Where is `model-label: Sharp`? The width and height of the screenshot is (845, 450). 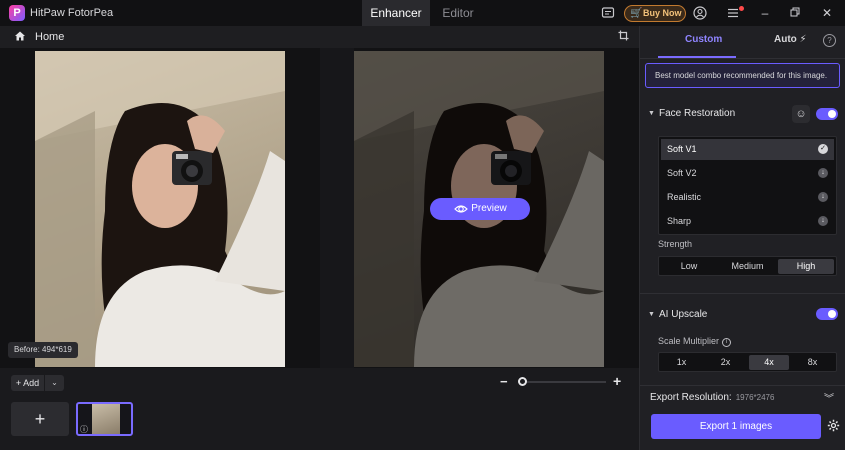
model-label: Sharp is located at coordinates (679, 221).